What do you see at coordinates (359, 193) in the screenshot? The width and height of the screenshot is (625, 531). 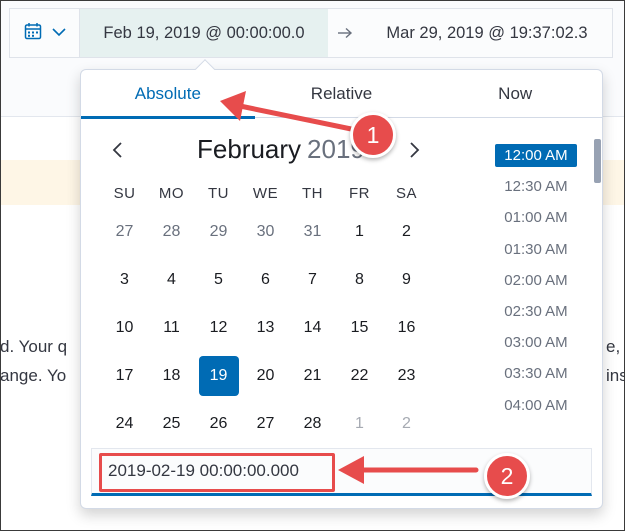 I see `weekday-label: FR` at bounding box center [359, 193].